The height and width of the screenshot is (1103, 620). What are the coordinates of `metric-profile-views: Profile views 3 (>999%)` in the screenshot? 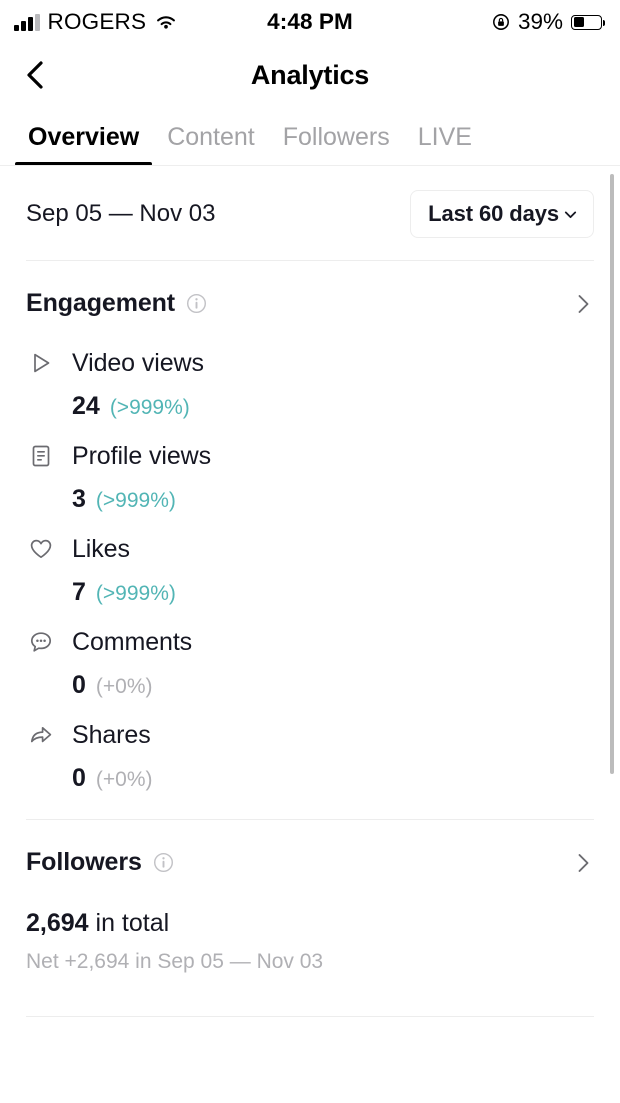 It's located at (310, 467).